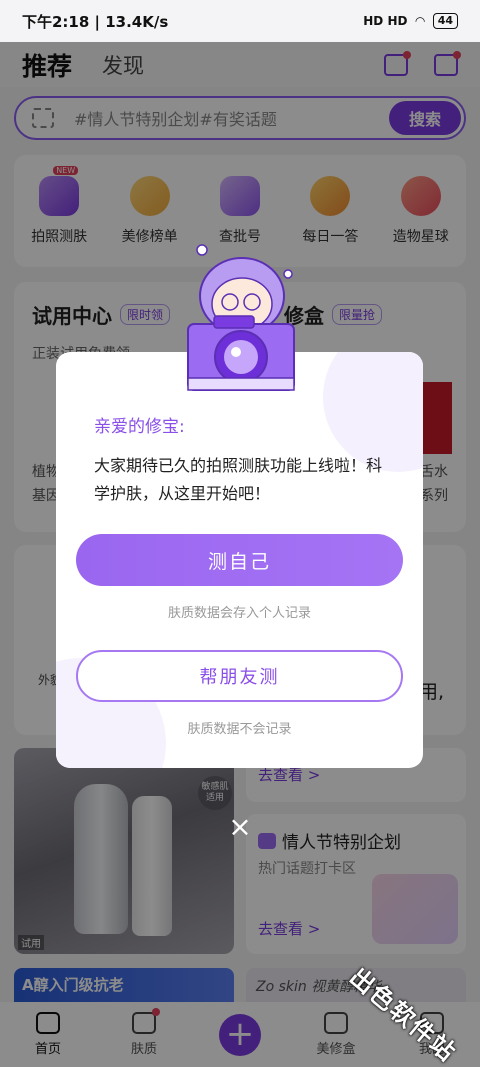 The width and height of the screenshot is (480, 1067). Describe the element at coordinates (95, 21) in the screenshot. I see `status-time: 下午2:18 | 13.4K/s` at that location.